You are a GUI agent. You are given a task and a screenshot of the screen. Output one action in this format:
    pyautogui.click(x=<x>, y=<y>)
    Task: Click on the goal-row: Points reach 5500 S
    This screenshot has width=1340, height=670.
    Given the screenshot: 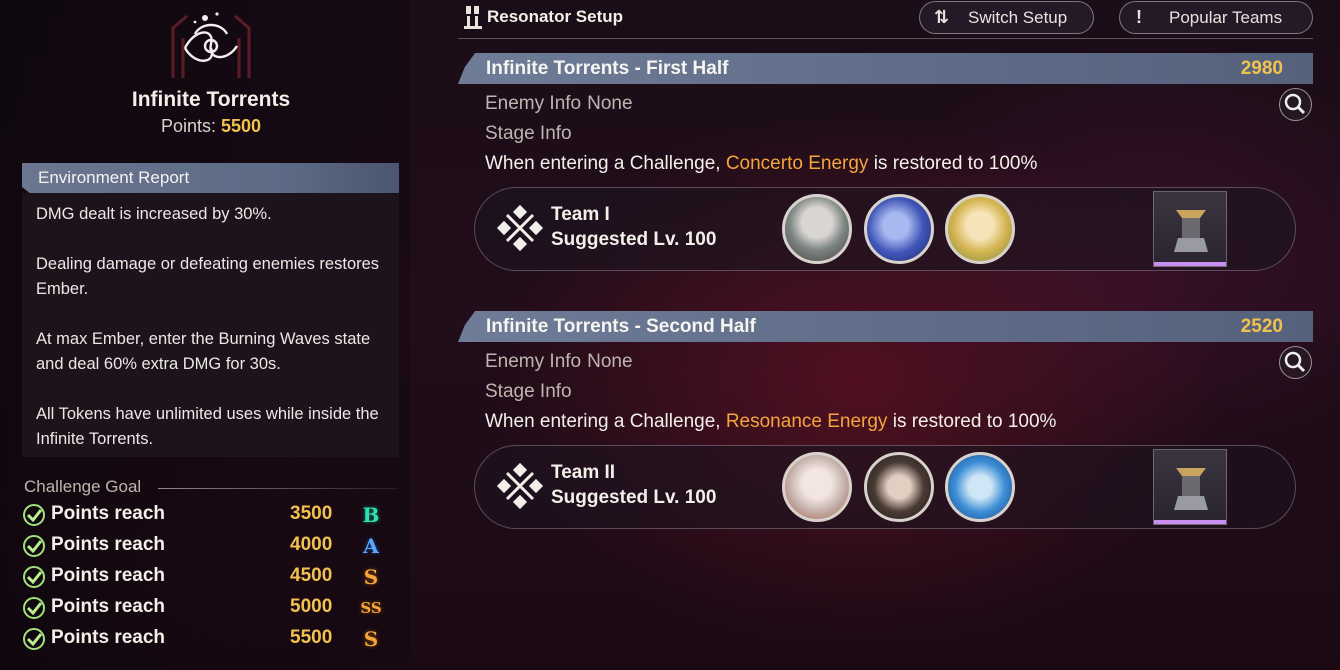 What is the action you would take?
    pyautogui.click(x=207, y=639)
    